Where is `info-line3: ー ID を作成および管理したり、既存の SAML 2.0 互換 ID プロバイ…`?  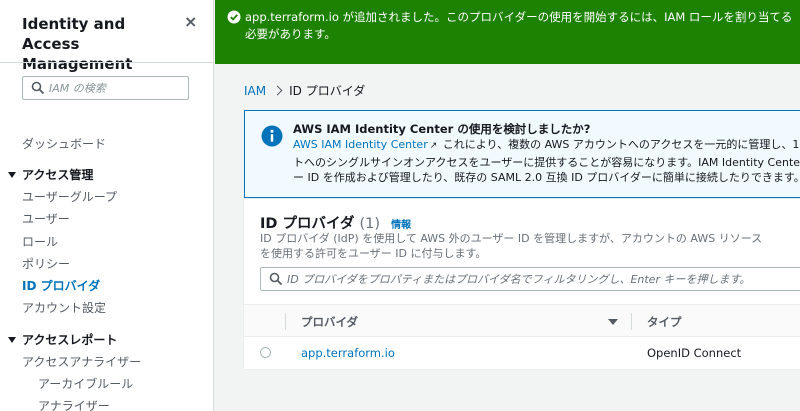 info-line3: ー ID を作成および管理したり、既存の SAML 2.0 互換 ID プロバイ… is located at coordinates (546, 177).